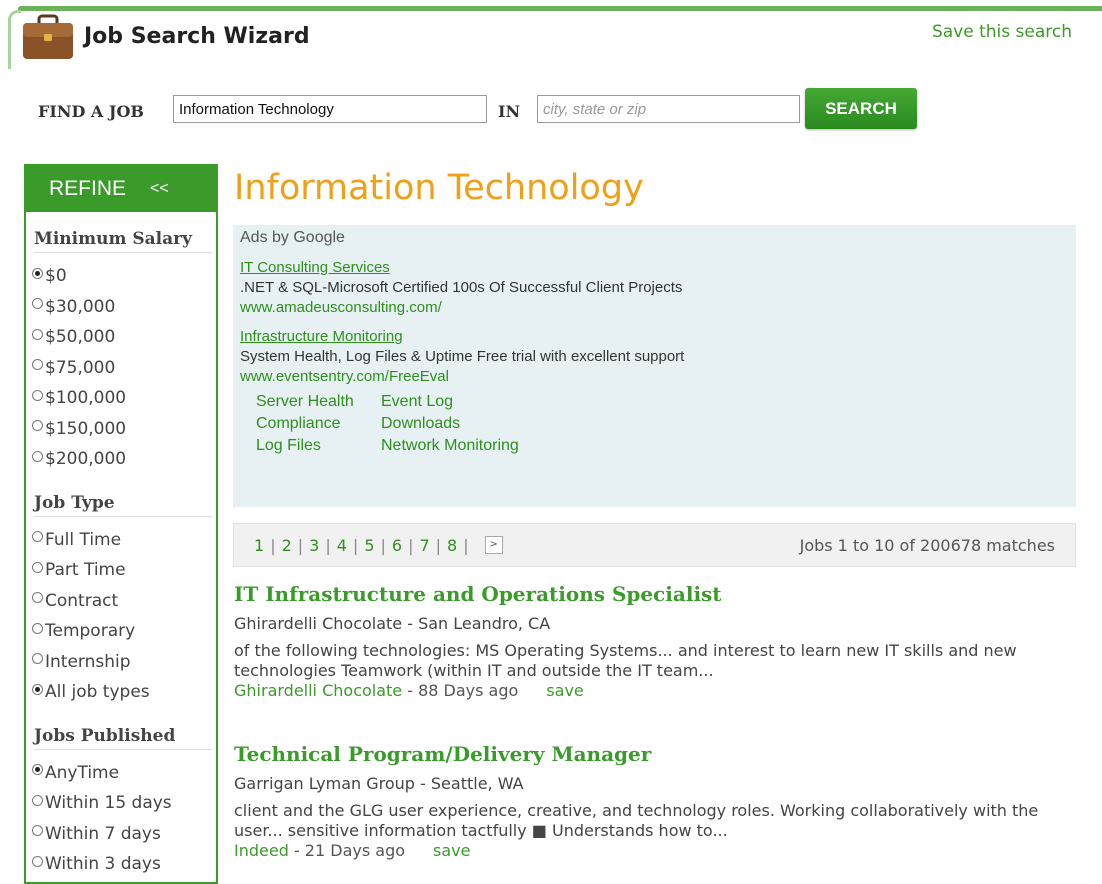 This screenshot has width=1102, height=884. I want to click on filter-option: Within 7 days, so click(124, 834).